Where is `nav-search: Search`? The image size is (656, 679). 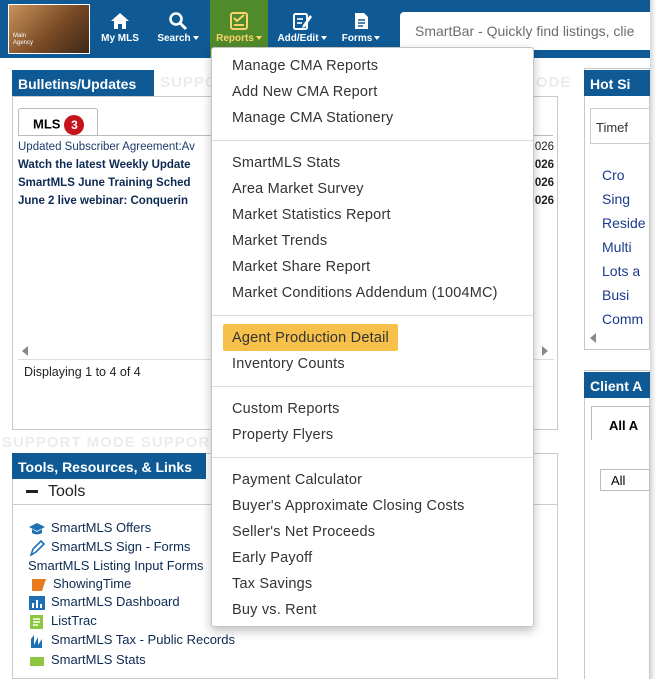 nav-search: Search is located at coordinates (178, 29).